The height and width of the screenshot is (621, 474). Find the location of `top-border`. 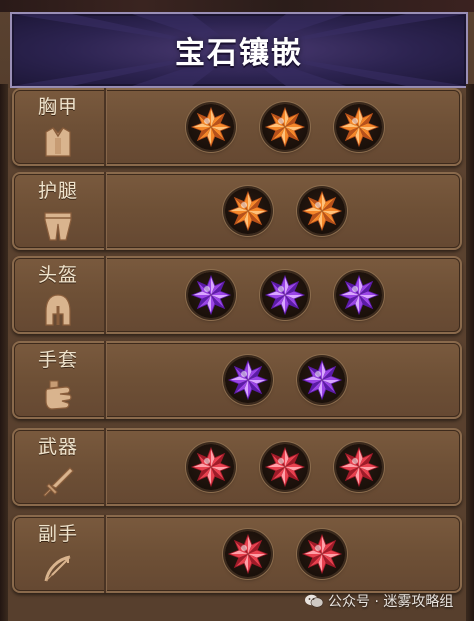

top-border is located at coordinates (237, 6).